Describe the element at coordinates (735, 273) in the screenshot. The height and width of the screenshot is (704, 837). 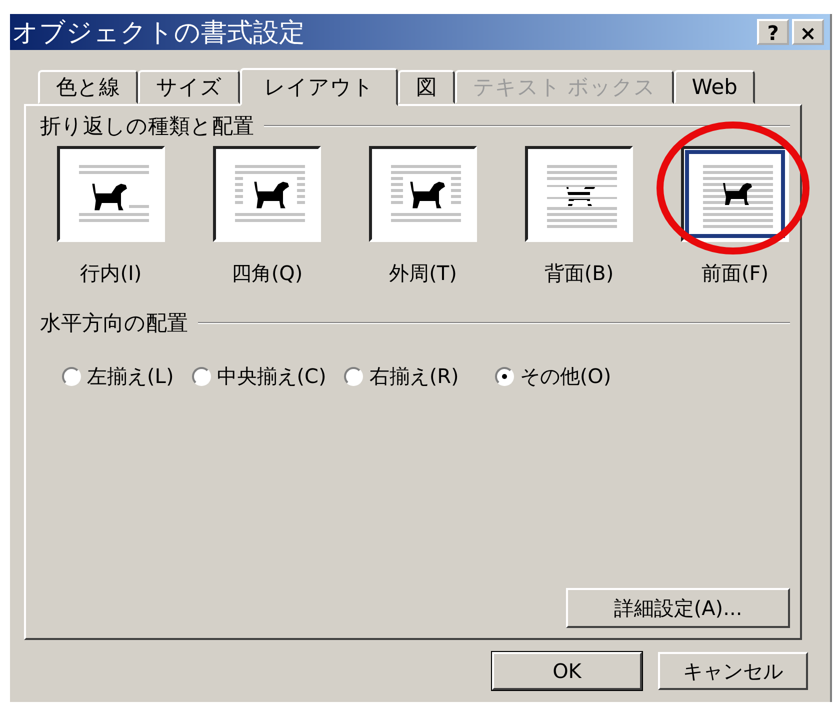
I see `wrap-style-label: 前面(F)` at that location.